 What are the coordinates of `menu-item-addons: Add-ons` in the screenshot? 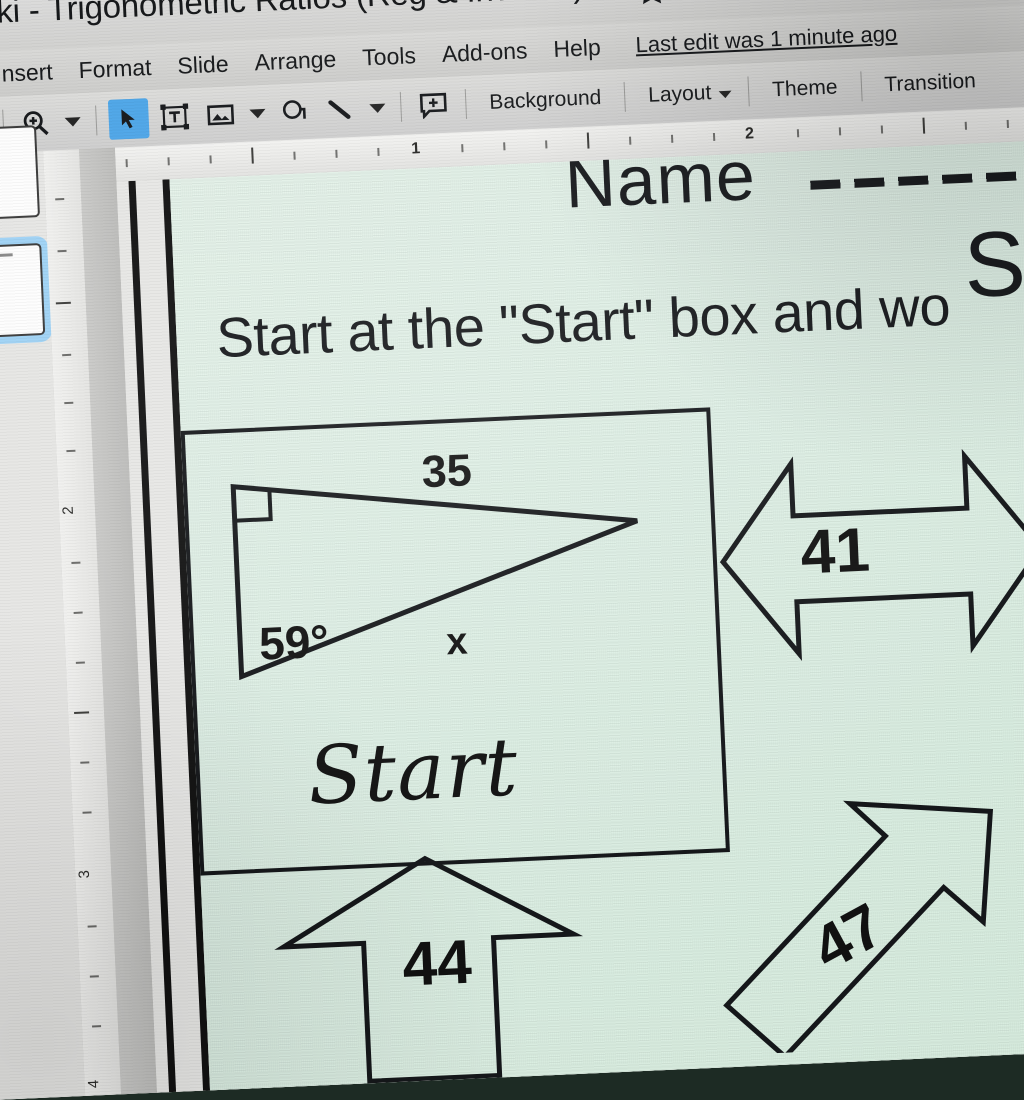 It's located at (484, 52).